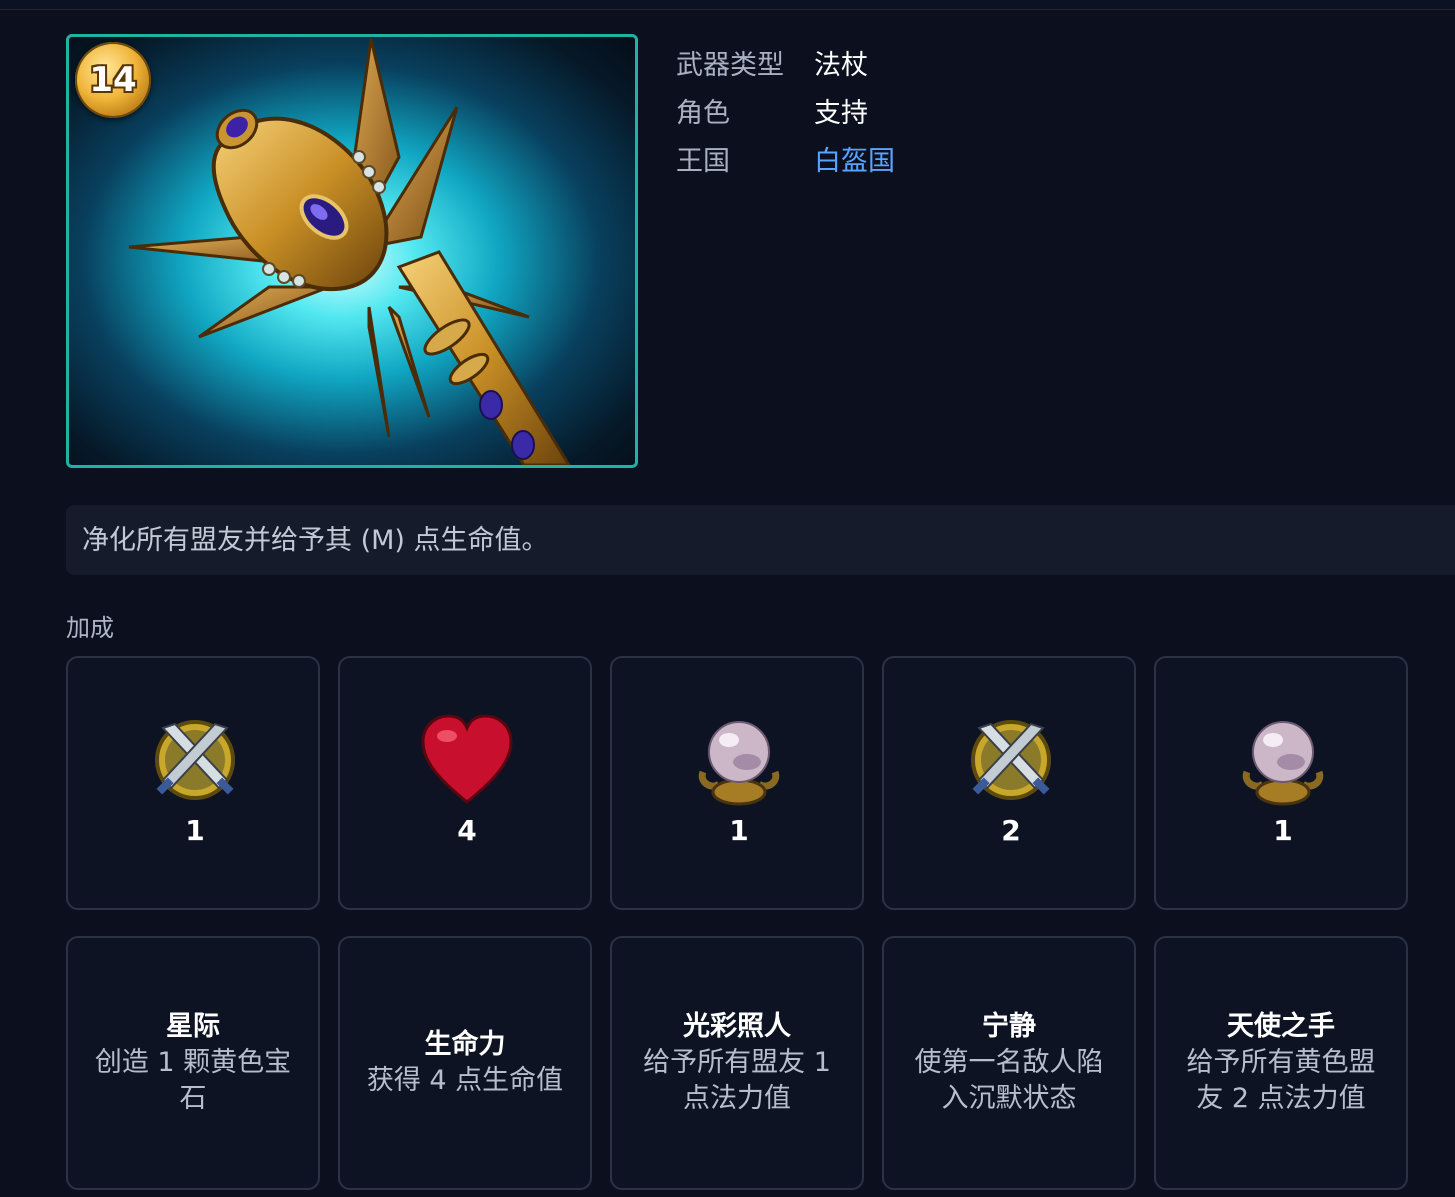  Describe the element at coordinates (785, 62) in the screenshot. I see `weapon-type-row: 武器类型 法杖` at that location.